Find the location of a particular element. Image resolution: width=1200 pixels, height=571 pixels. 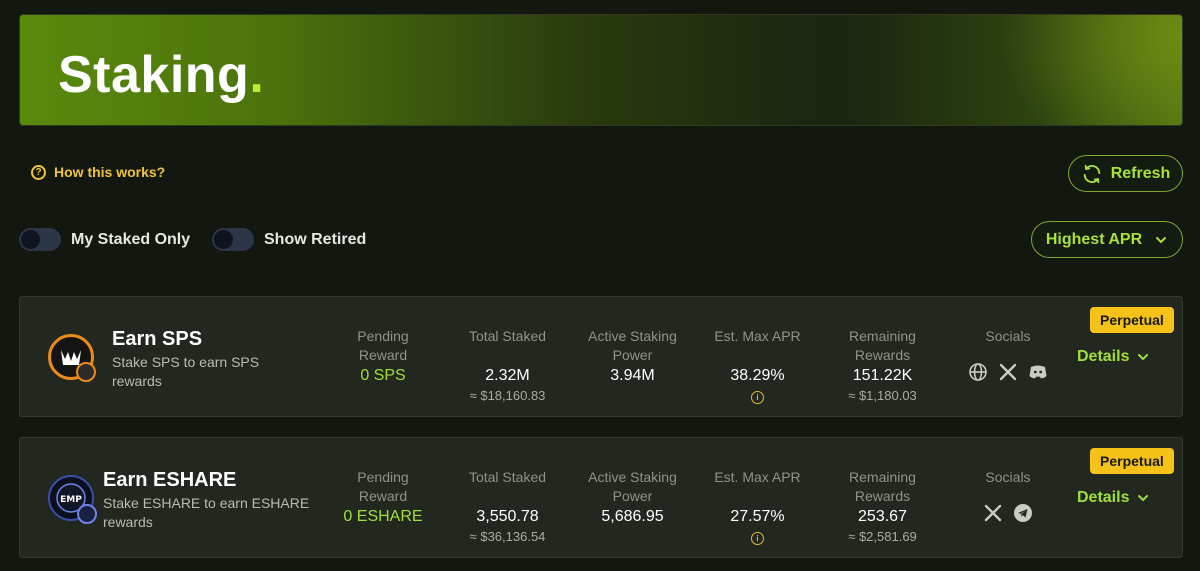

pending-reward-value: 0 SPS is located at coordinates (383, 375).